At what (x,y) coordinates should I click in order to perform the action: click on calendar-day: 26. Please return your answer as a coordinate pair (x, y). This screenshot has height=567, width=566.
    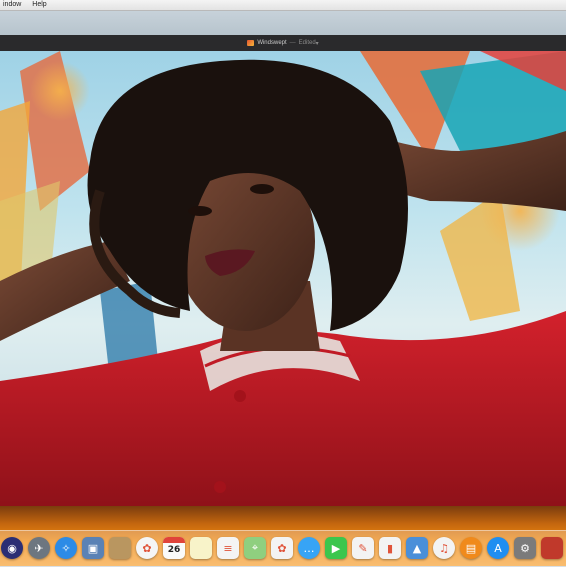
    Looking at the image, I should click on (174, 550).